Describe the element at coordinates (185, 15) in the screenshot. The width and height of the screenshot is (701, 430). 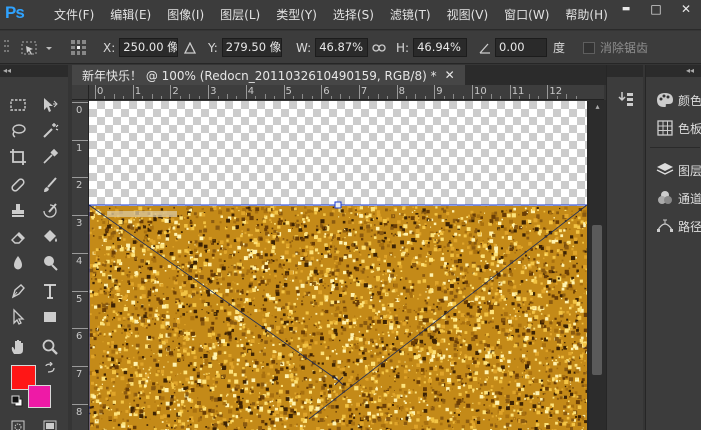
I see `menu-image: 图像(I)` at that location.